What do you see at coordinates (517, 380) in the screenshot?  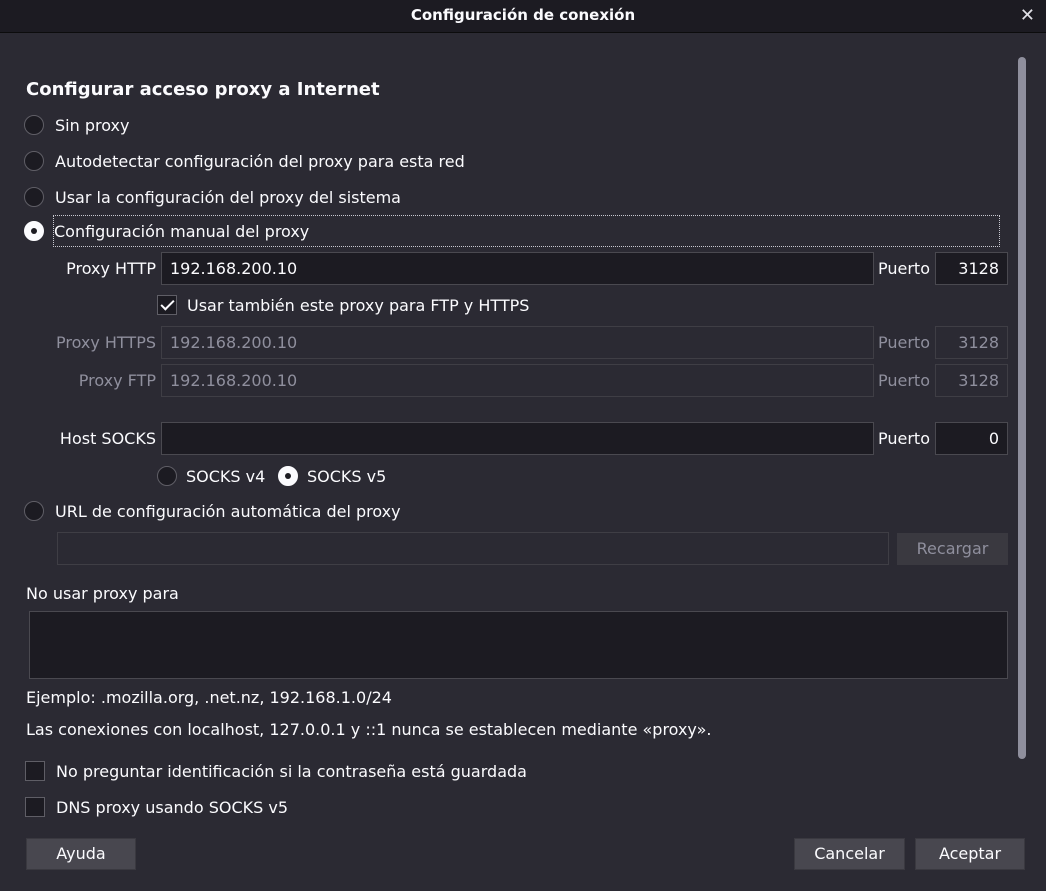 I see `ftp-proxy-input: 192.168.200.10` at bounding box center [517, 380].